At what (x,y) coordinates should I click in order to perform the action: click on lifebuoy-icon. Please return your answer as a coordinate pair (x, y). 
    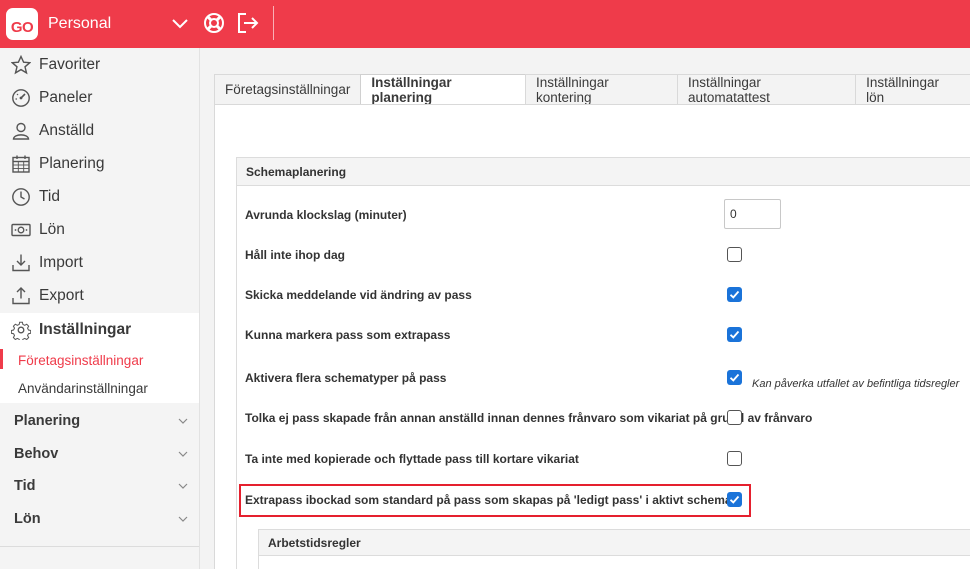
    Looking at the image, I should click on (214, 23).